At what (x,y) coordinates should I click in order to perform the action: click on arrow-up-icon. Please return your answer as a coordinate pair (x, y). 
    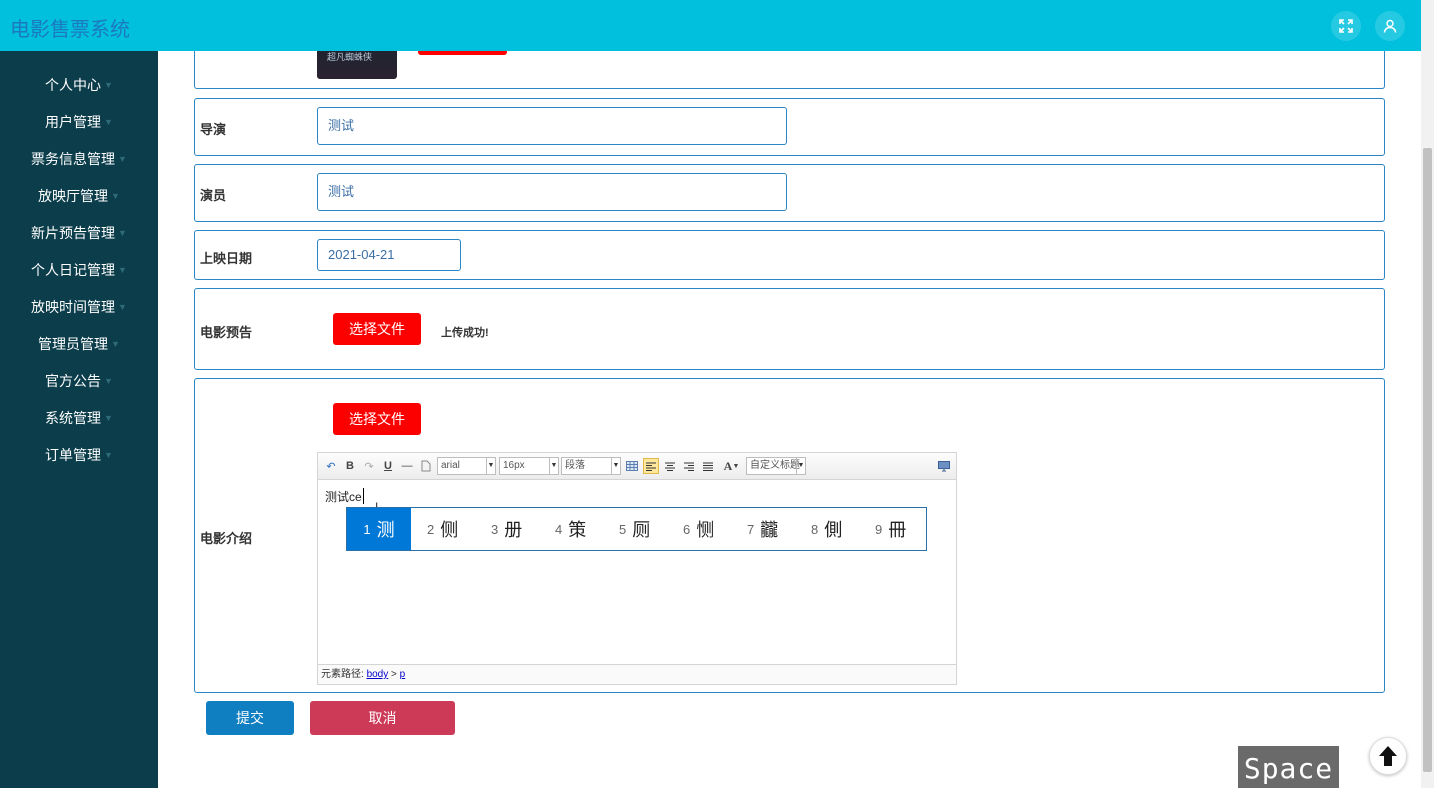
    Looking at the image, I should click on (1388, 756).